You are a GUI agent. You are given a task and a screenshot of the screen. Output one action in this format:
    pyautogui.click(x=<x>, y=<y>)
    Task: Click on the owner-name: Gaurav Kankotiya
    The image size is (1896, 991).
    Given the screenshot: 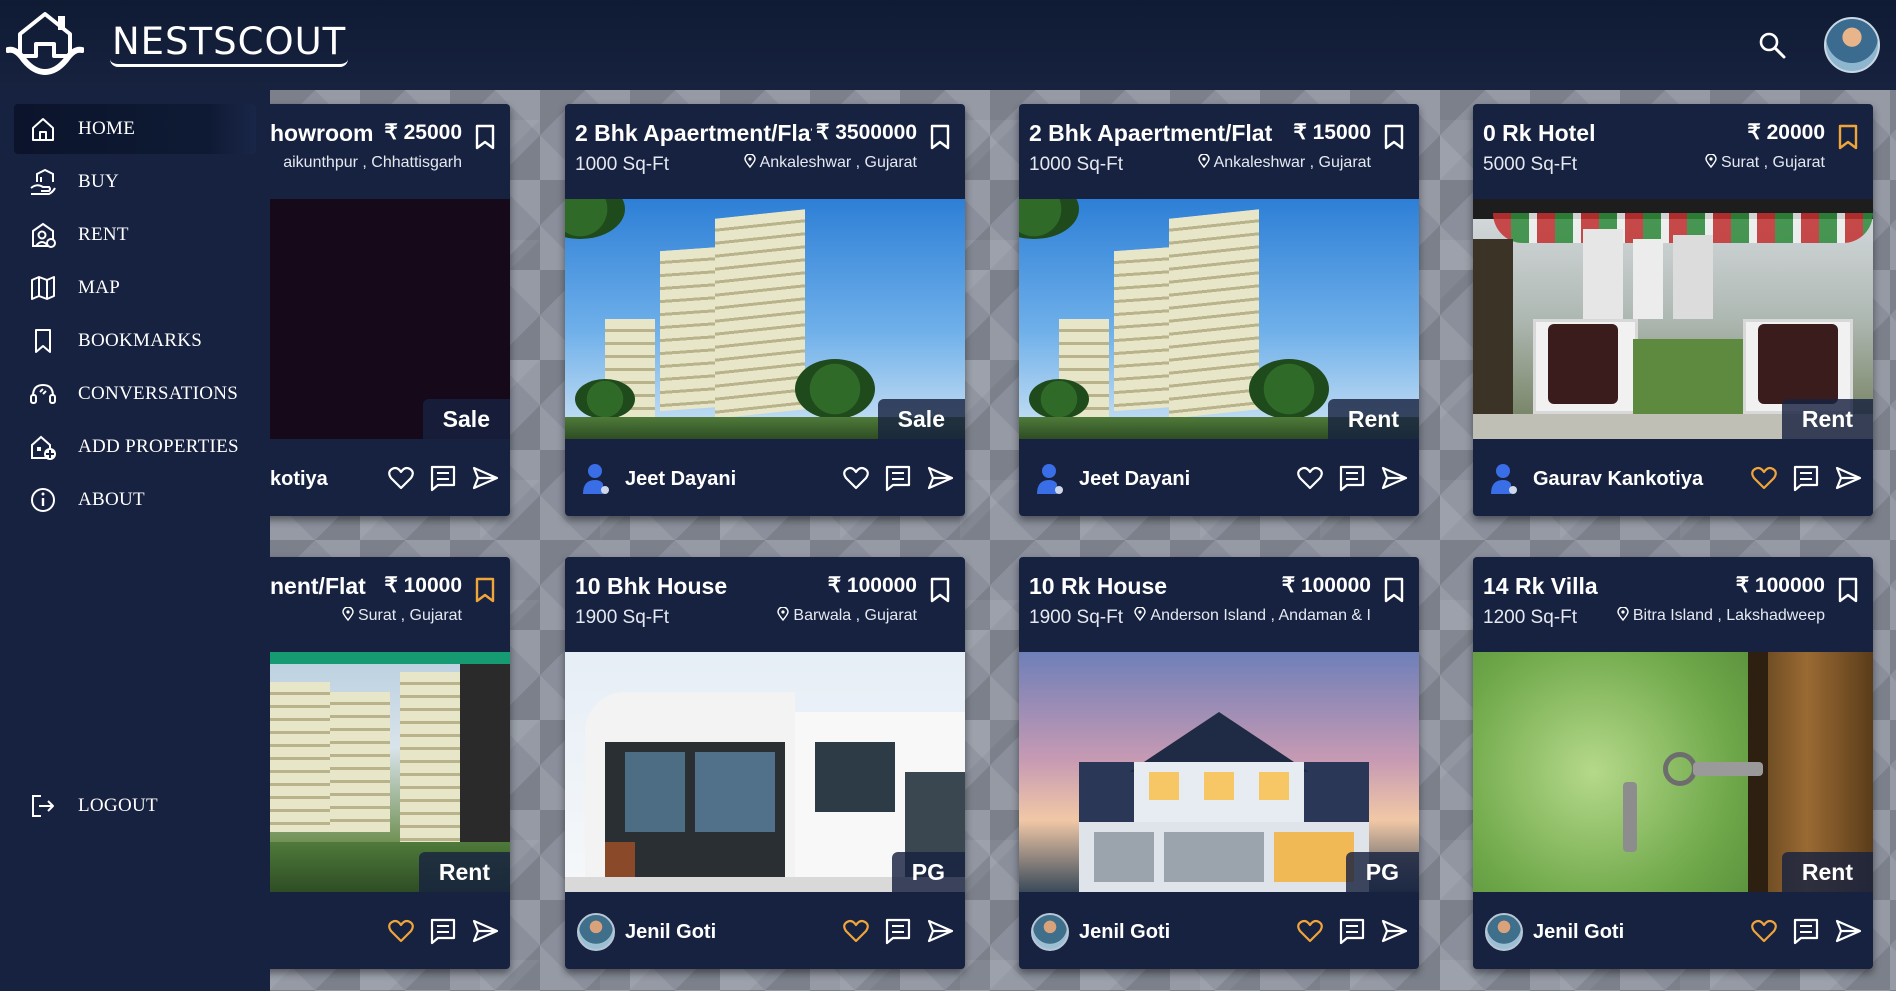 What is the action you would take?
    pyautogui.click(x=1618, y=478)
    